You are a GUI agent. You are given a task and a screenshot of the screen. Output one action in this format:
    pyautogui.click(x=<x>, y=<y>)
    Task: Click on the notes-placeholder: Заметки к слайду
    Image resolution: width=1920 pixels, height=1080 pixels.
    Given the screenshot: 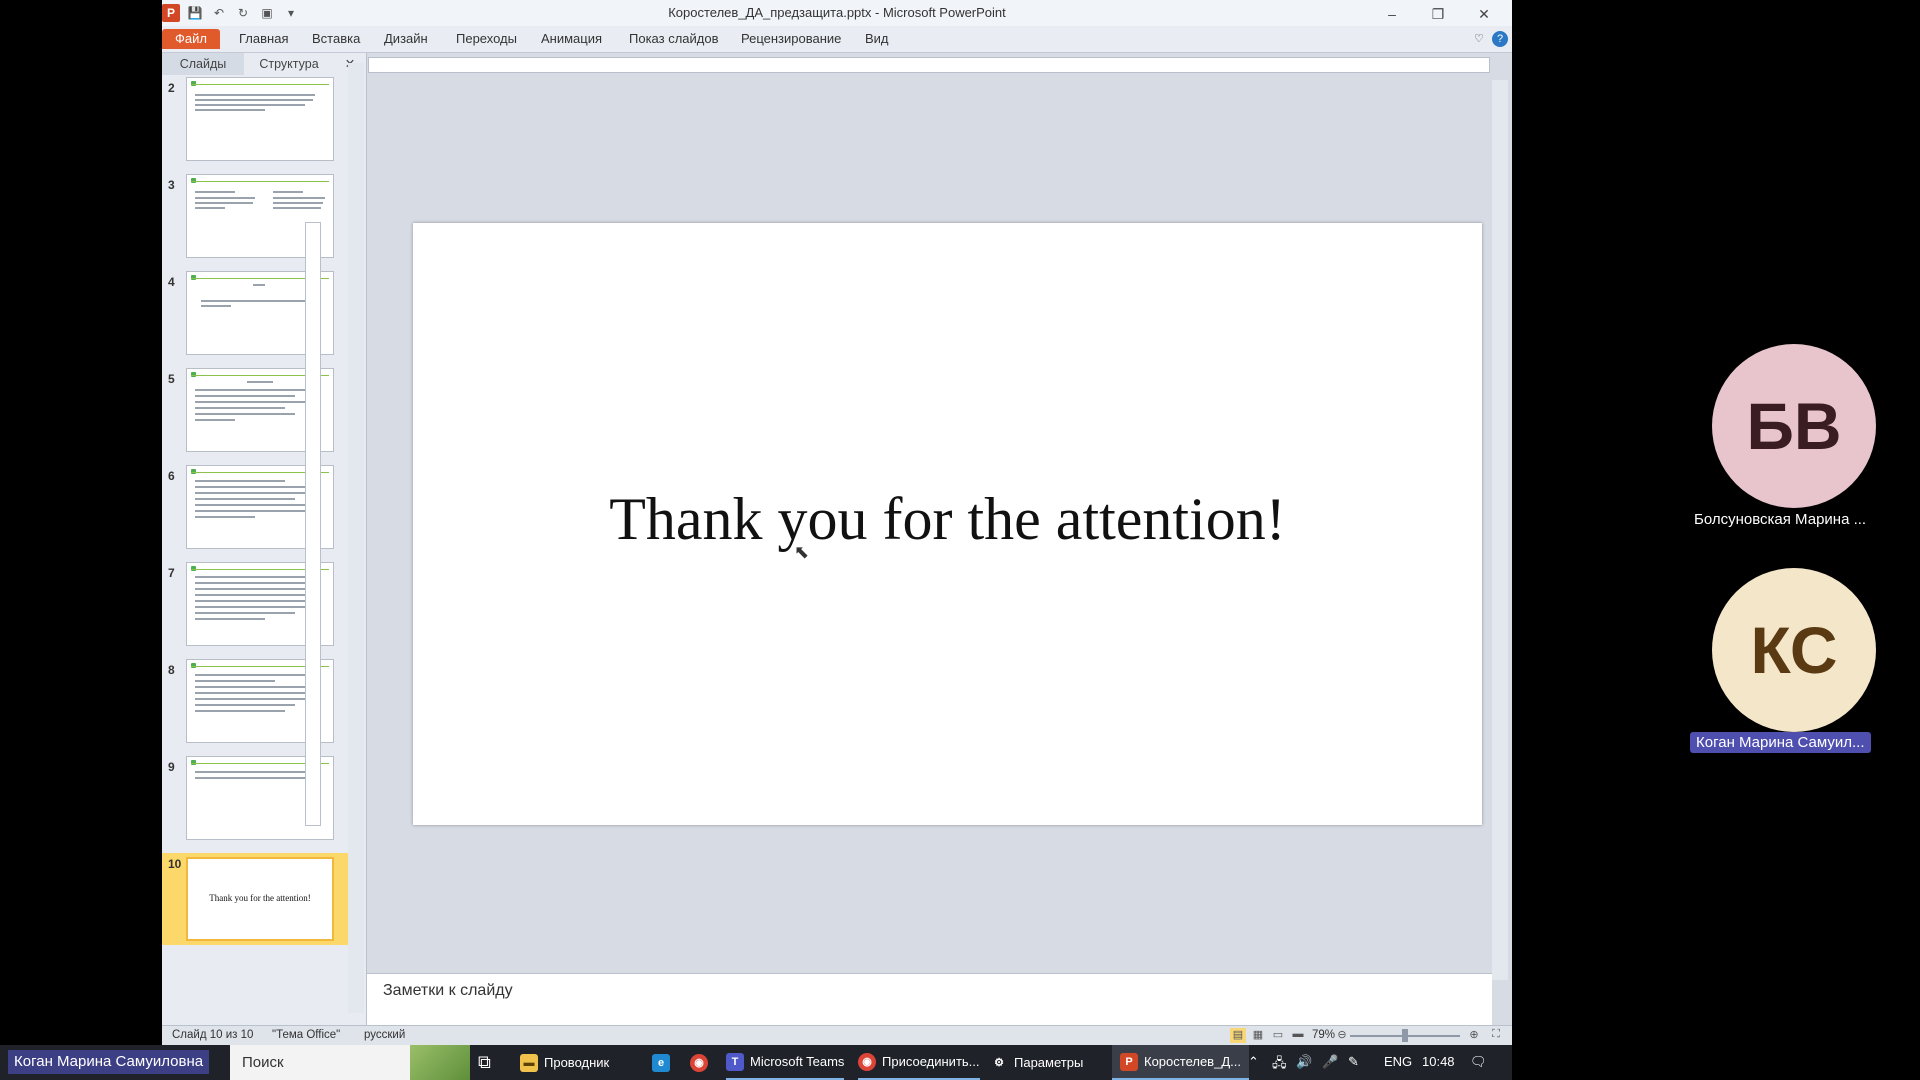 What is the action you would take?
    pyautogui.click(x=448, y=991)
    